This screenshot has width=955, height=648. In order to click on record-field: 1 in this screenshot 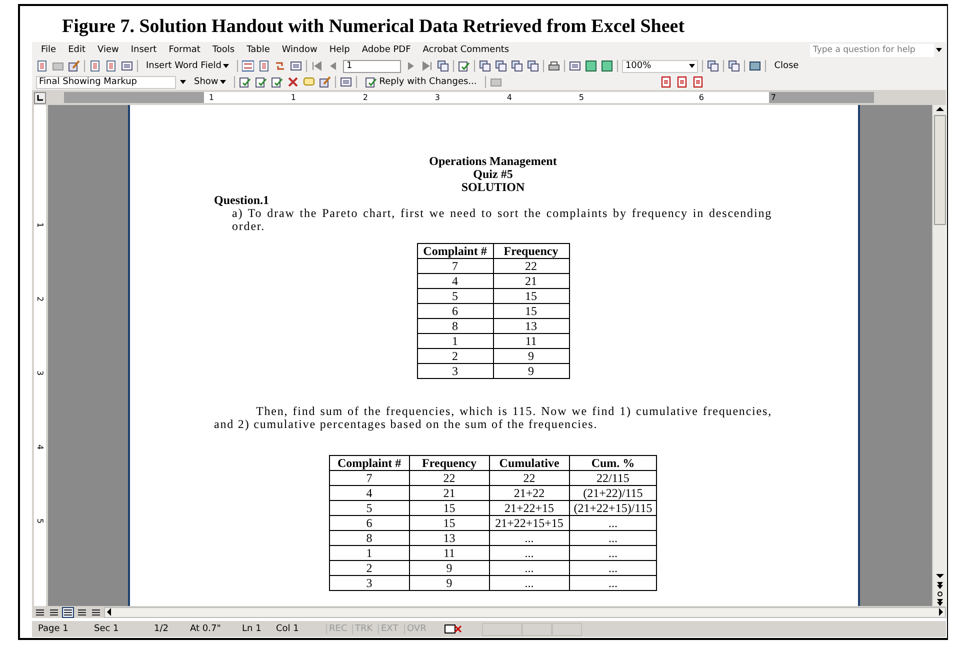, I will do `click(372, 66)`.